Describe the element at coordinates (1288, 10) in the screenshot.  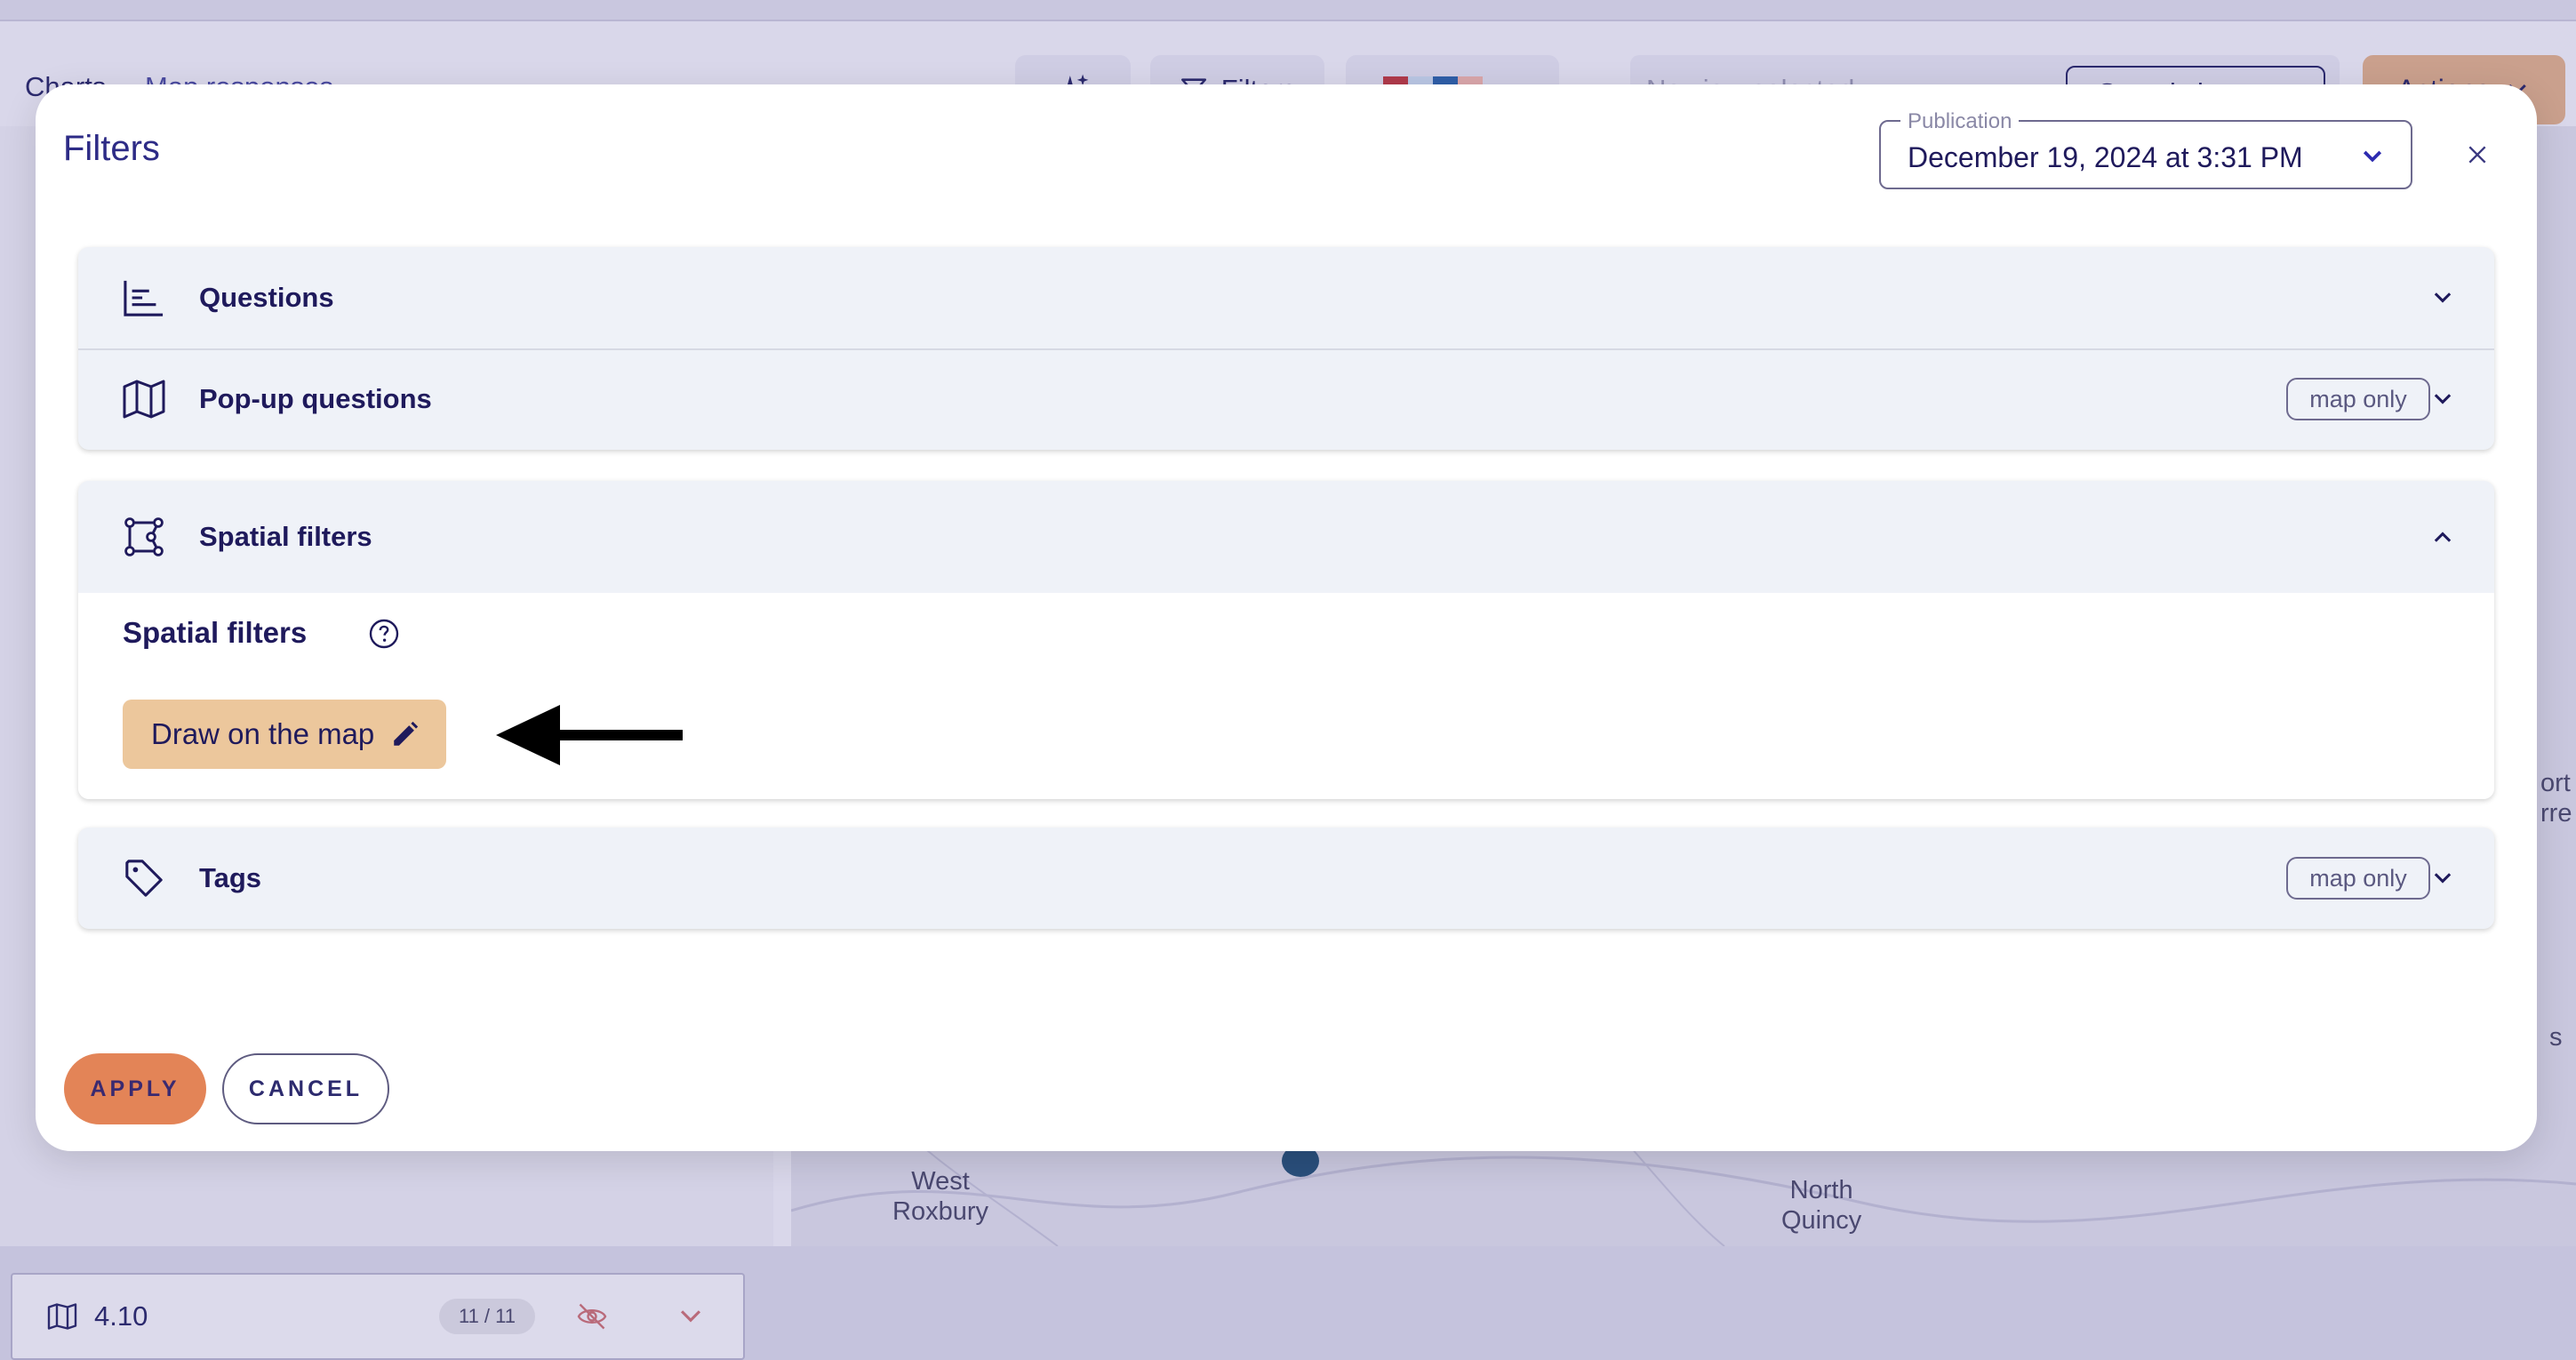
I see `top-strip` at that location.